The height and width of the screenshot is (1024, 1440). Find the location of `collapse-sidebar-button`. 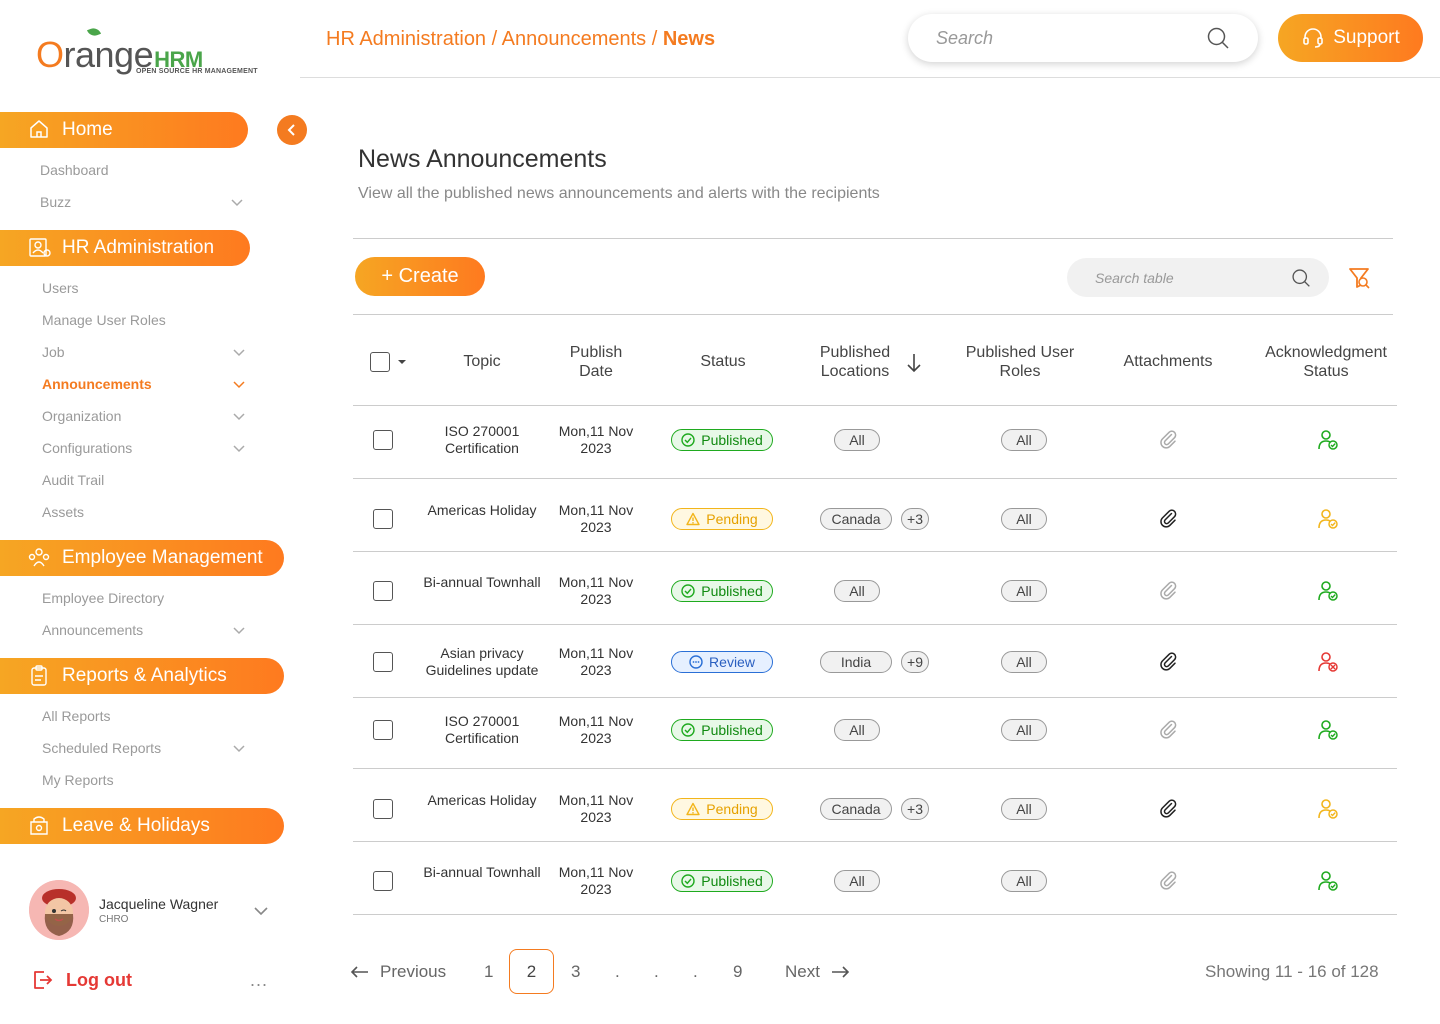

collapse-sidebar-button is located at coordinates (292, 130).